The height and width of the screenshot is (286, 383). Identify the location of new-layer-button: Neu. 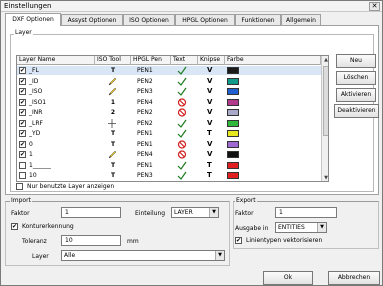
(356, 61).